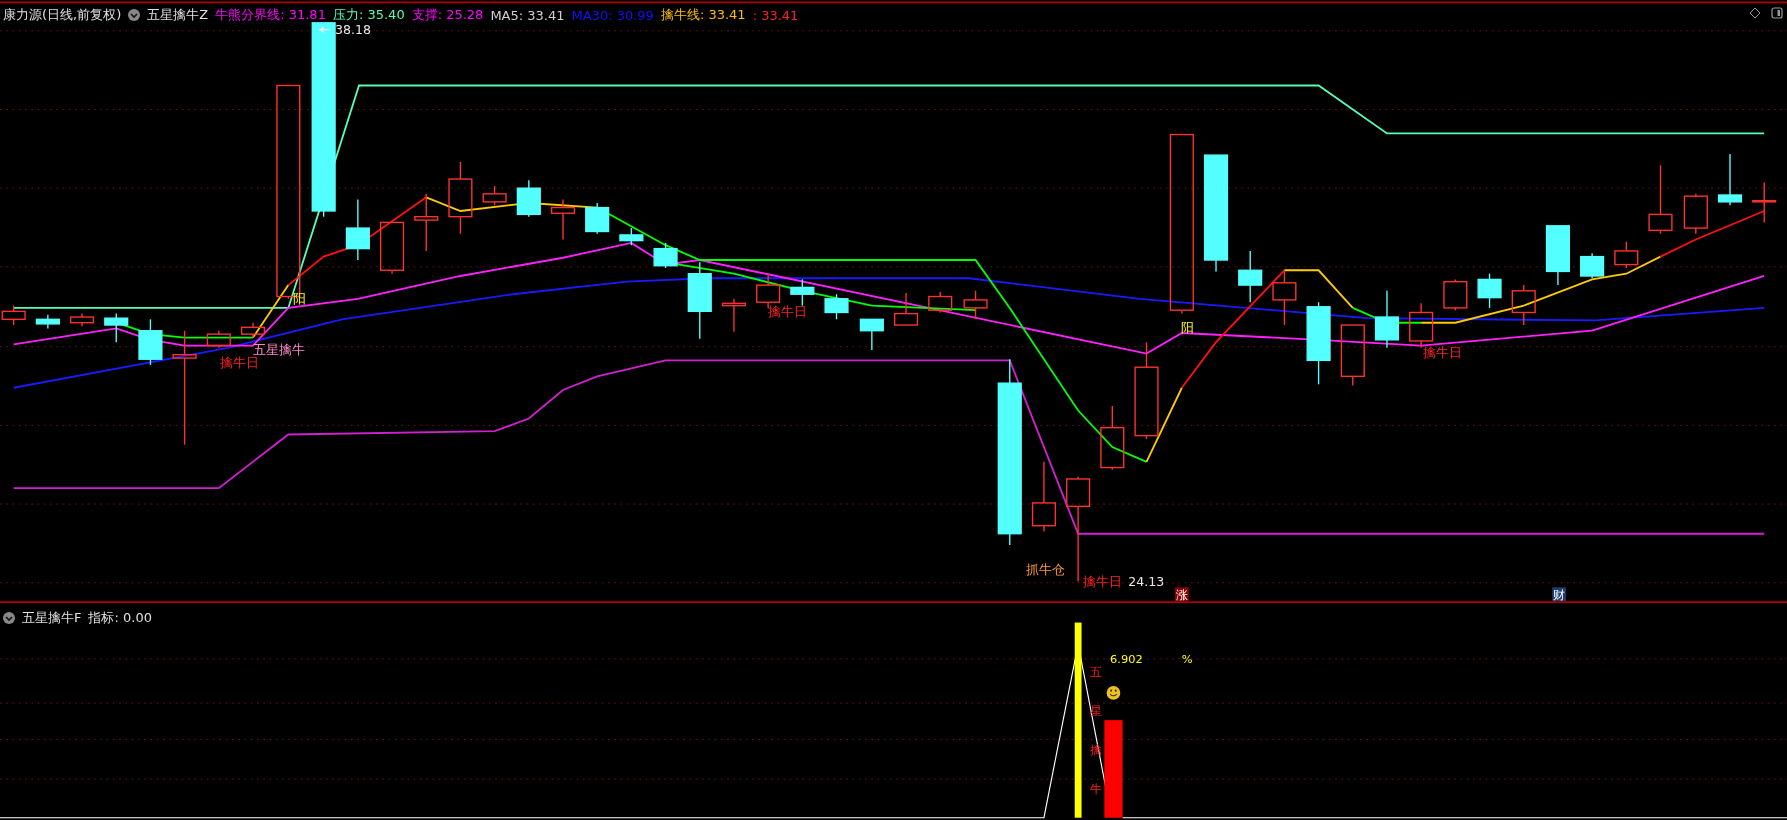  Describe the element at coordinates (775, 15) in the screenshot. I see `indicator-value: : 33.41` at that location.